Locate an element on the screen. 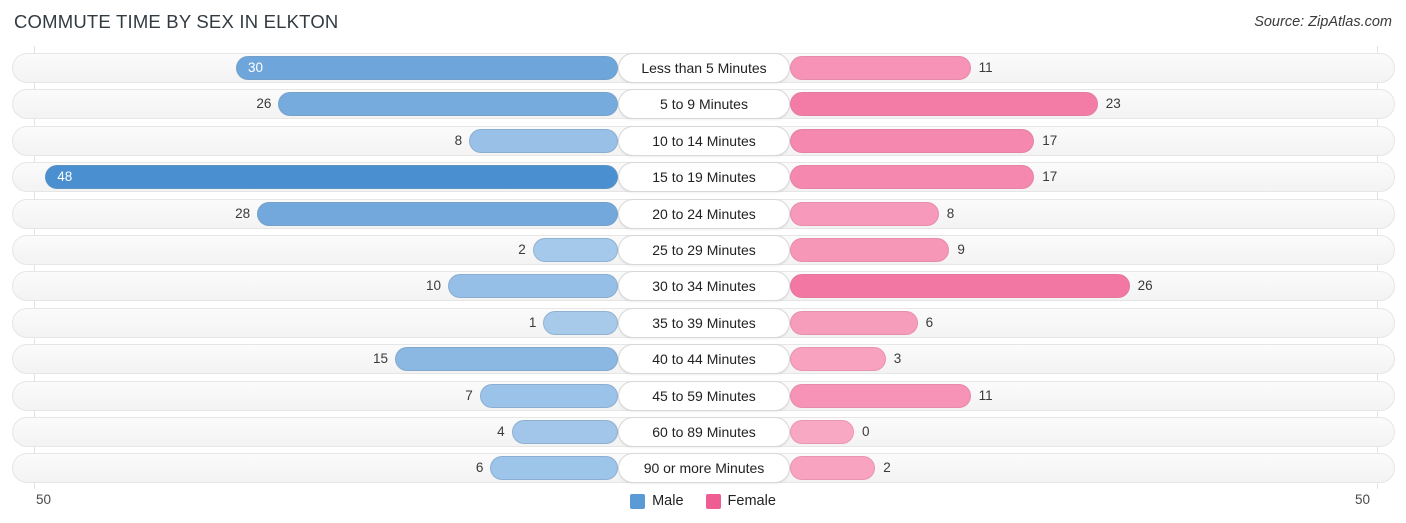 Image resolution: width=1406 pixels, height=523 pixels. legend-item-female: Female is located at coordinates (740, 501).